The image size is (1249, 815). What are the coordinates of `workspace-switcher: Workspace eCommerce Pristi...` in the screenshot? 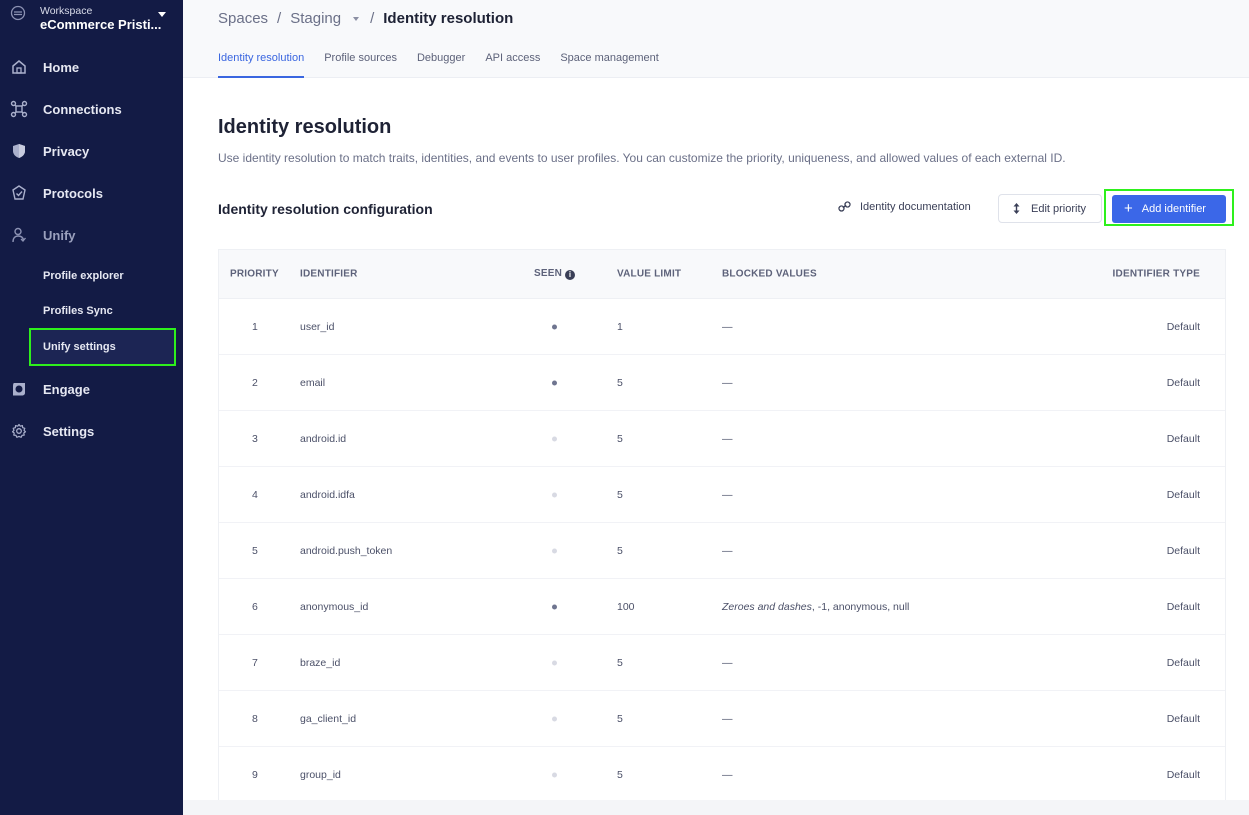 It's located at (91, 20).